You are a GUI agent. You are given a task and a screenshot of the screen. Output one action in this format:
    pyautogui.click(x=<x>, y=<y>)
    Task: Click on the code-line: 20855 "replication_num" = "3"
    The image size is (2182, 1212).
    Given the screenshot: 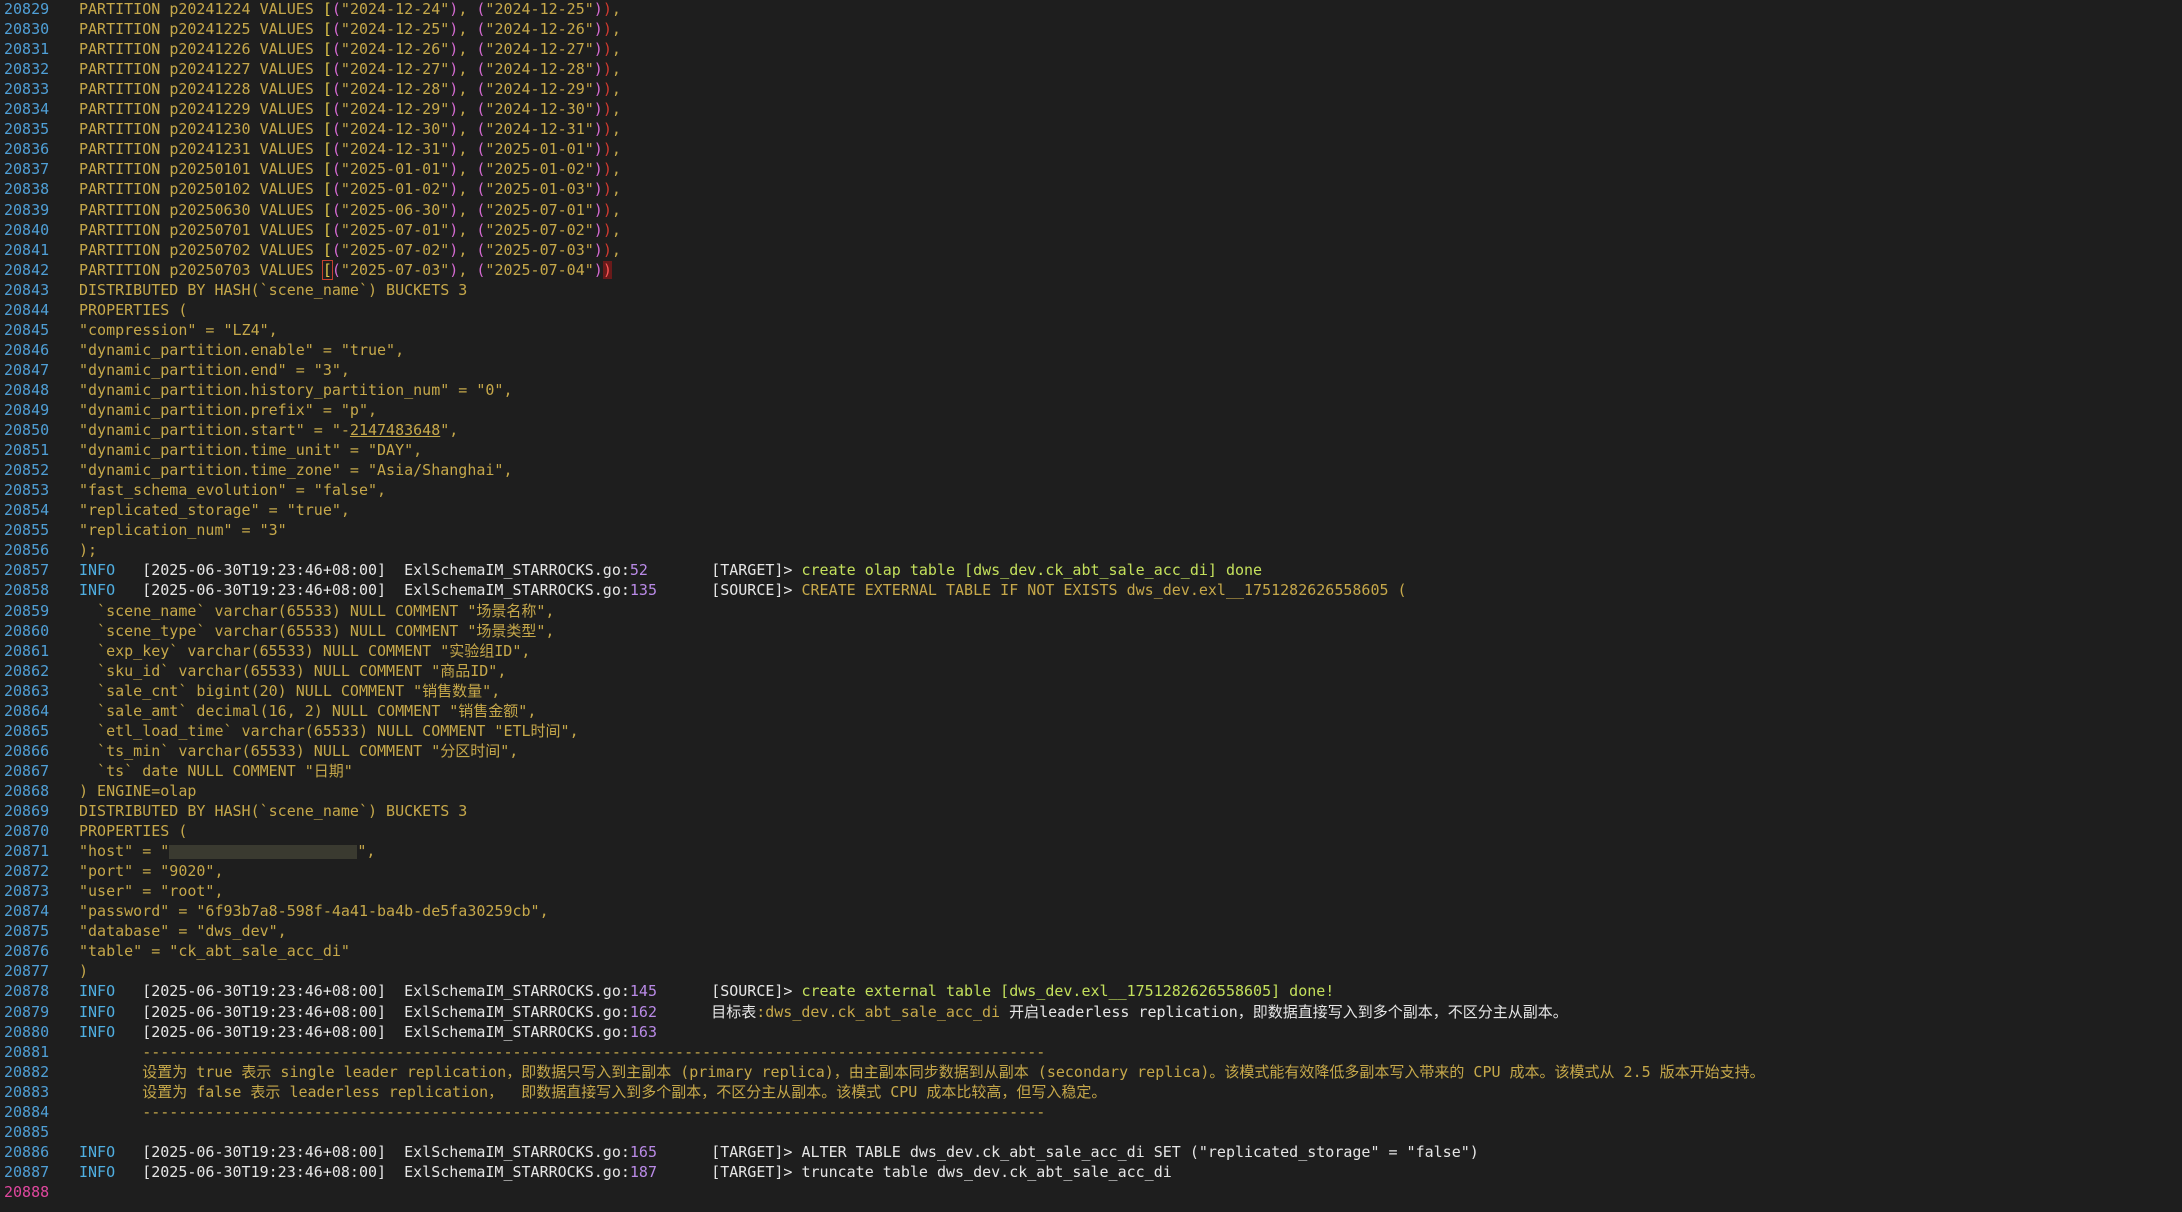 What is the action you would take?
    pyautogui.click(x=1091, y=530)
    